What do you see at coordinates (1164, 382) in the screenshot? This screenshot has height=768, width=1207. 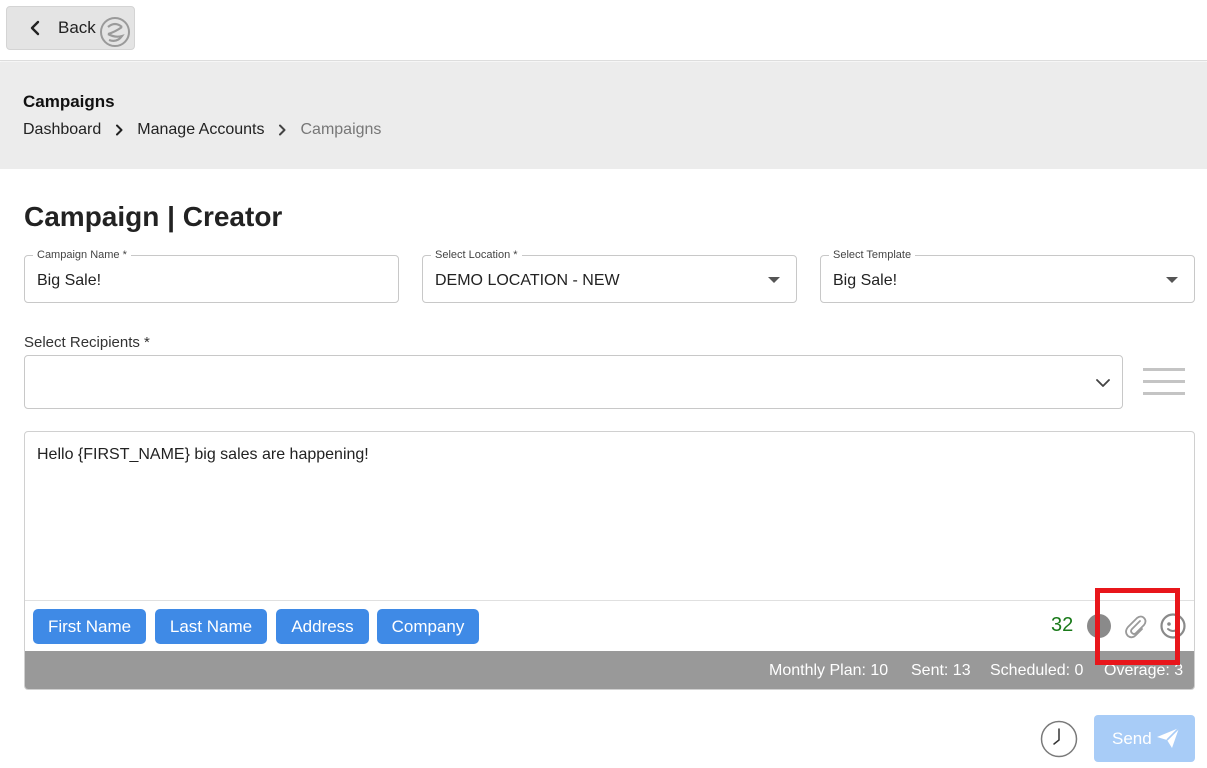 I see `hamburger-menu-icon` at bounding box center [1164, 382].